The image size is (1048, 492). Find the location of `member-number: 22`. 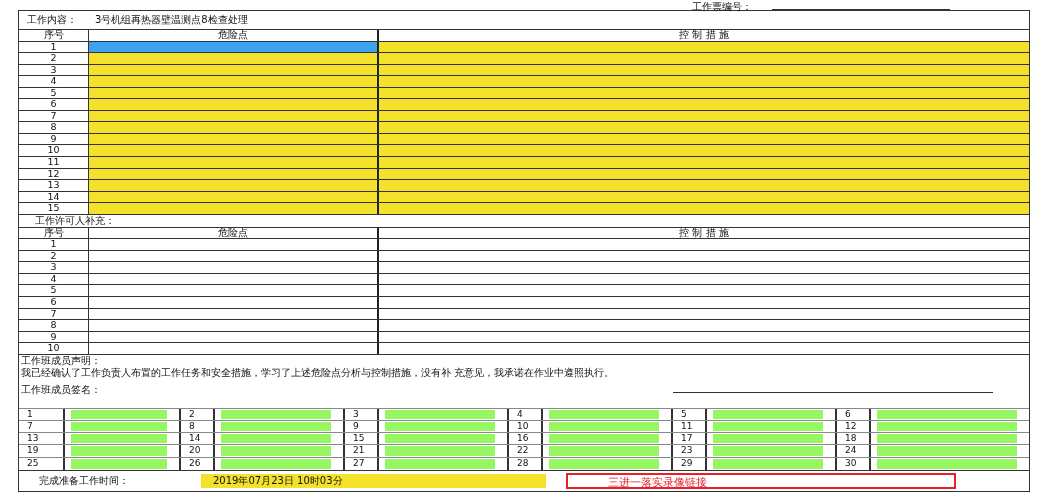

member-number: 22 is located at coordinates (526, 451).